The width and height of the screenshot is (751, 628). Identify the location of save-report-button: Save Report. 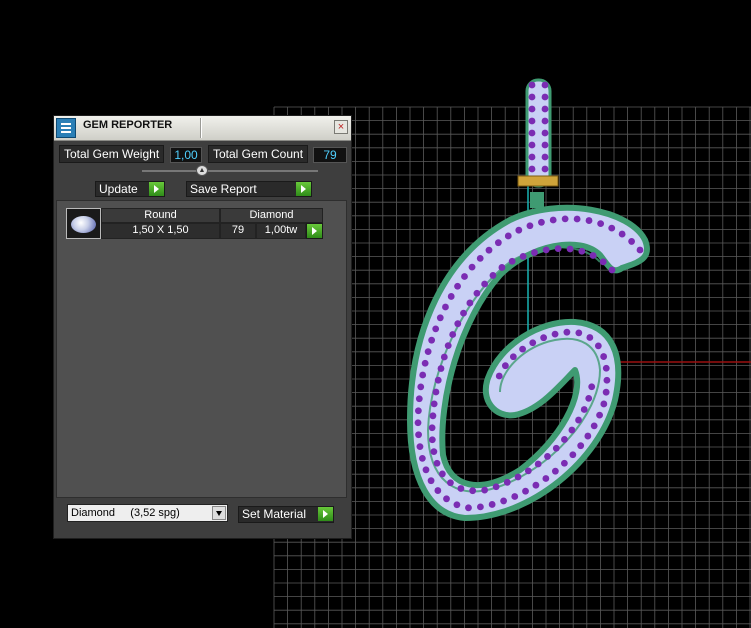
(249, 189).